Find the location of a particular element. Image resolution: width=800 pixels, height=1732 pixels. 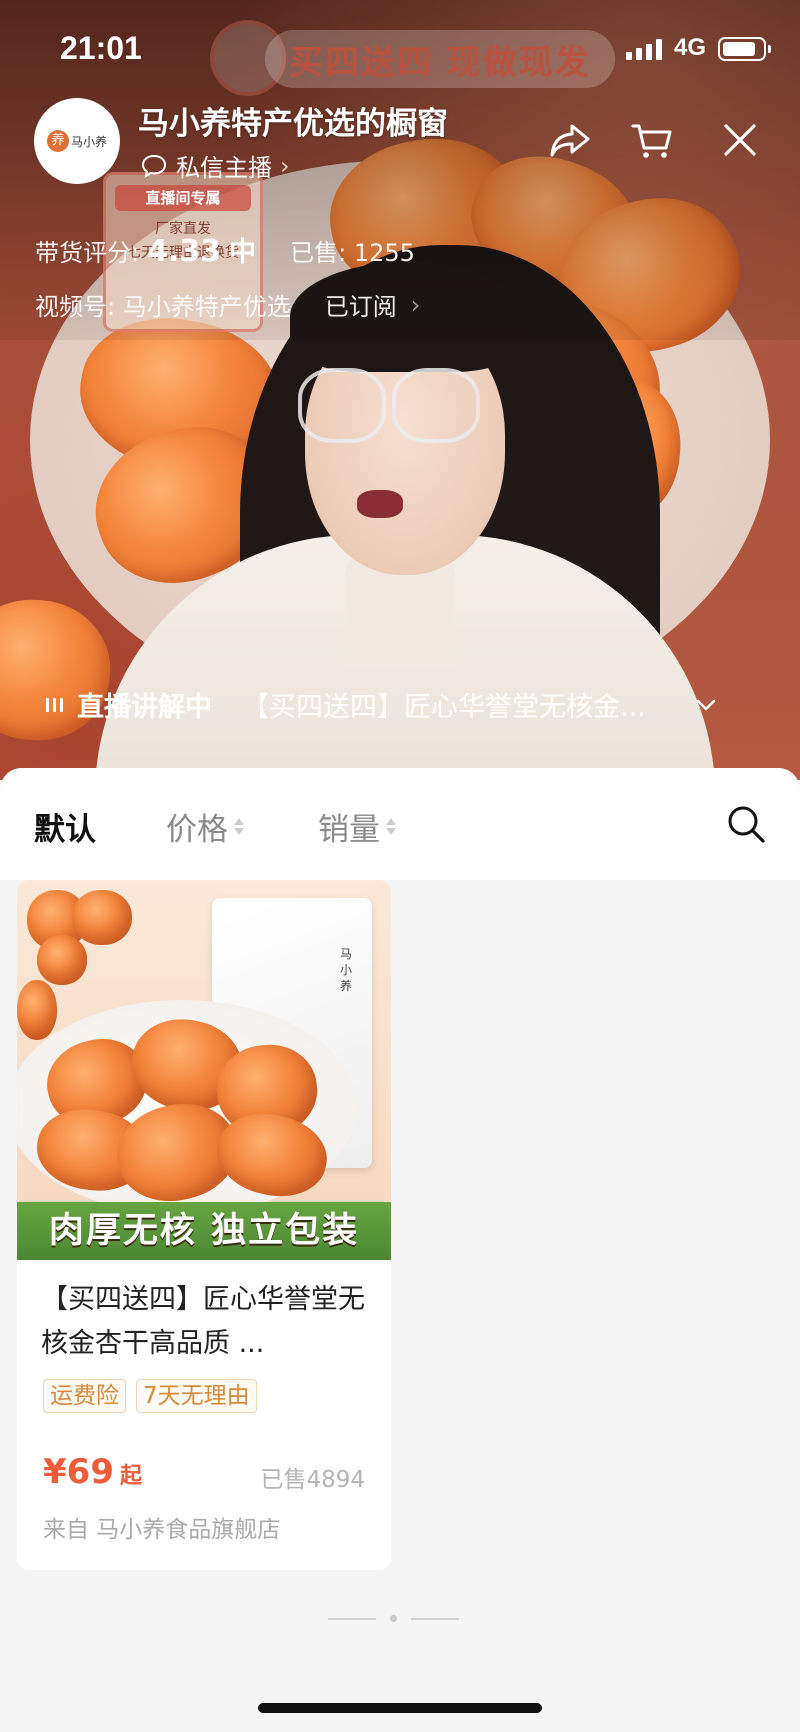

product-tags: 运费险 7天无理由 is located at coordinates (150, 1396).